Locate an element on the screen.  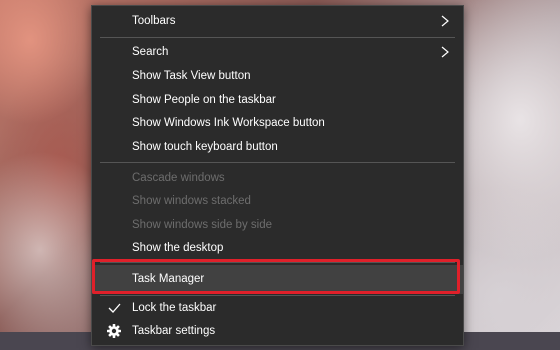
menu-item-show-windows-side-by-side: Show windows side by side is located at coordinates (277, 225).